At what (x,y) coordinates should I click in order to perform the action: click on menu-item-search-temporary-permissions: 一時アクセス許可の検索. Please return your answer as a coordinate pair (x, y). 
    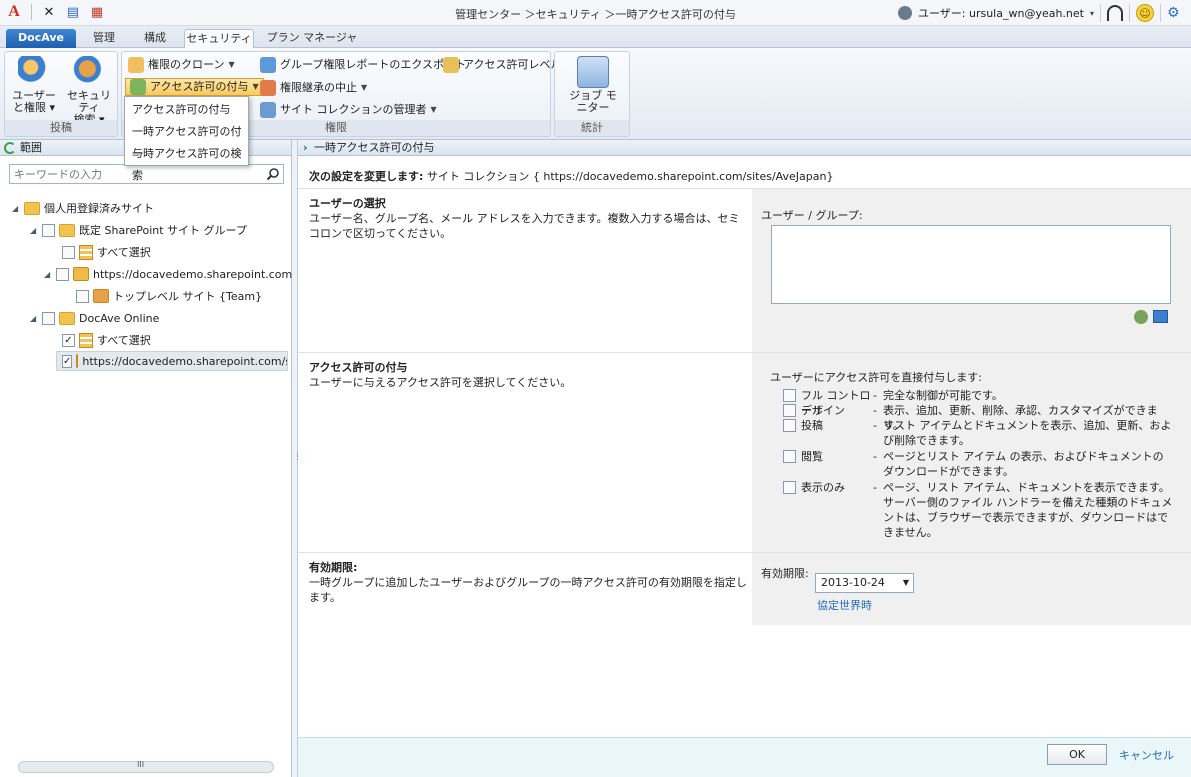
    Looking at the image, I should click on (186, 162).